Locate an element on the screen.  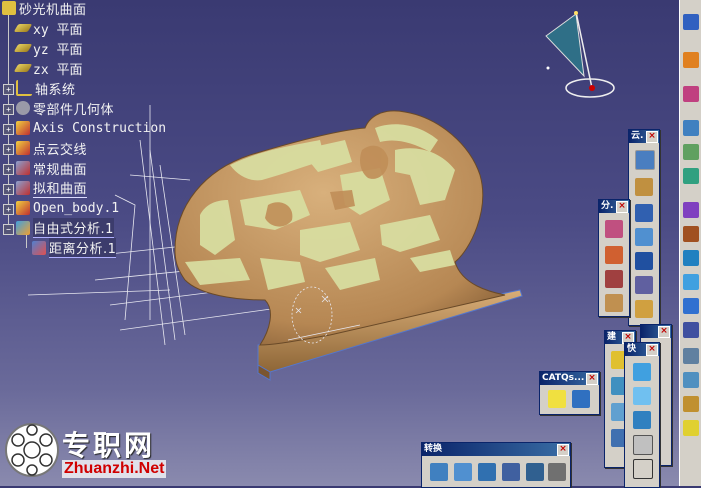
collapse-icon: − is located at coordinates (8, 229).